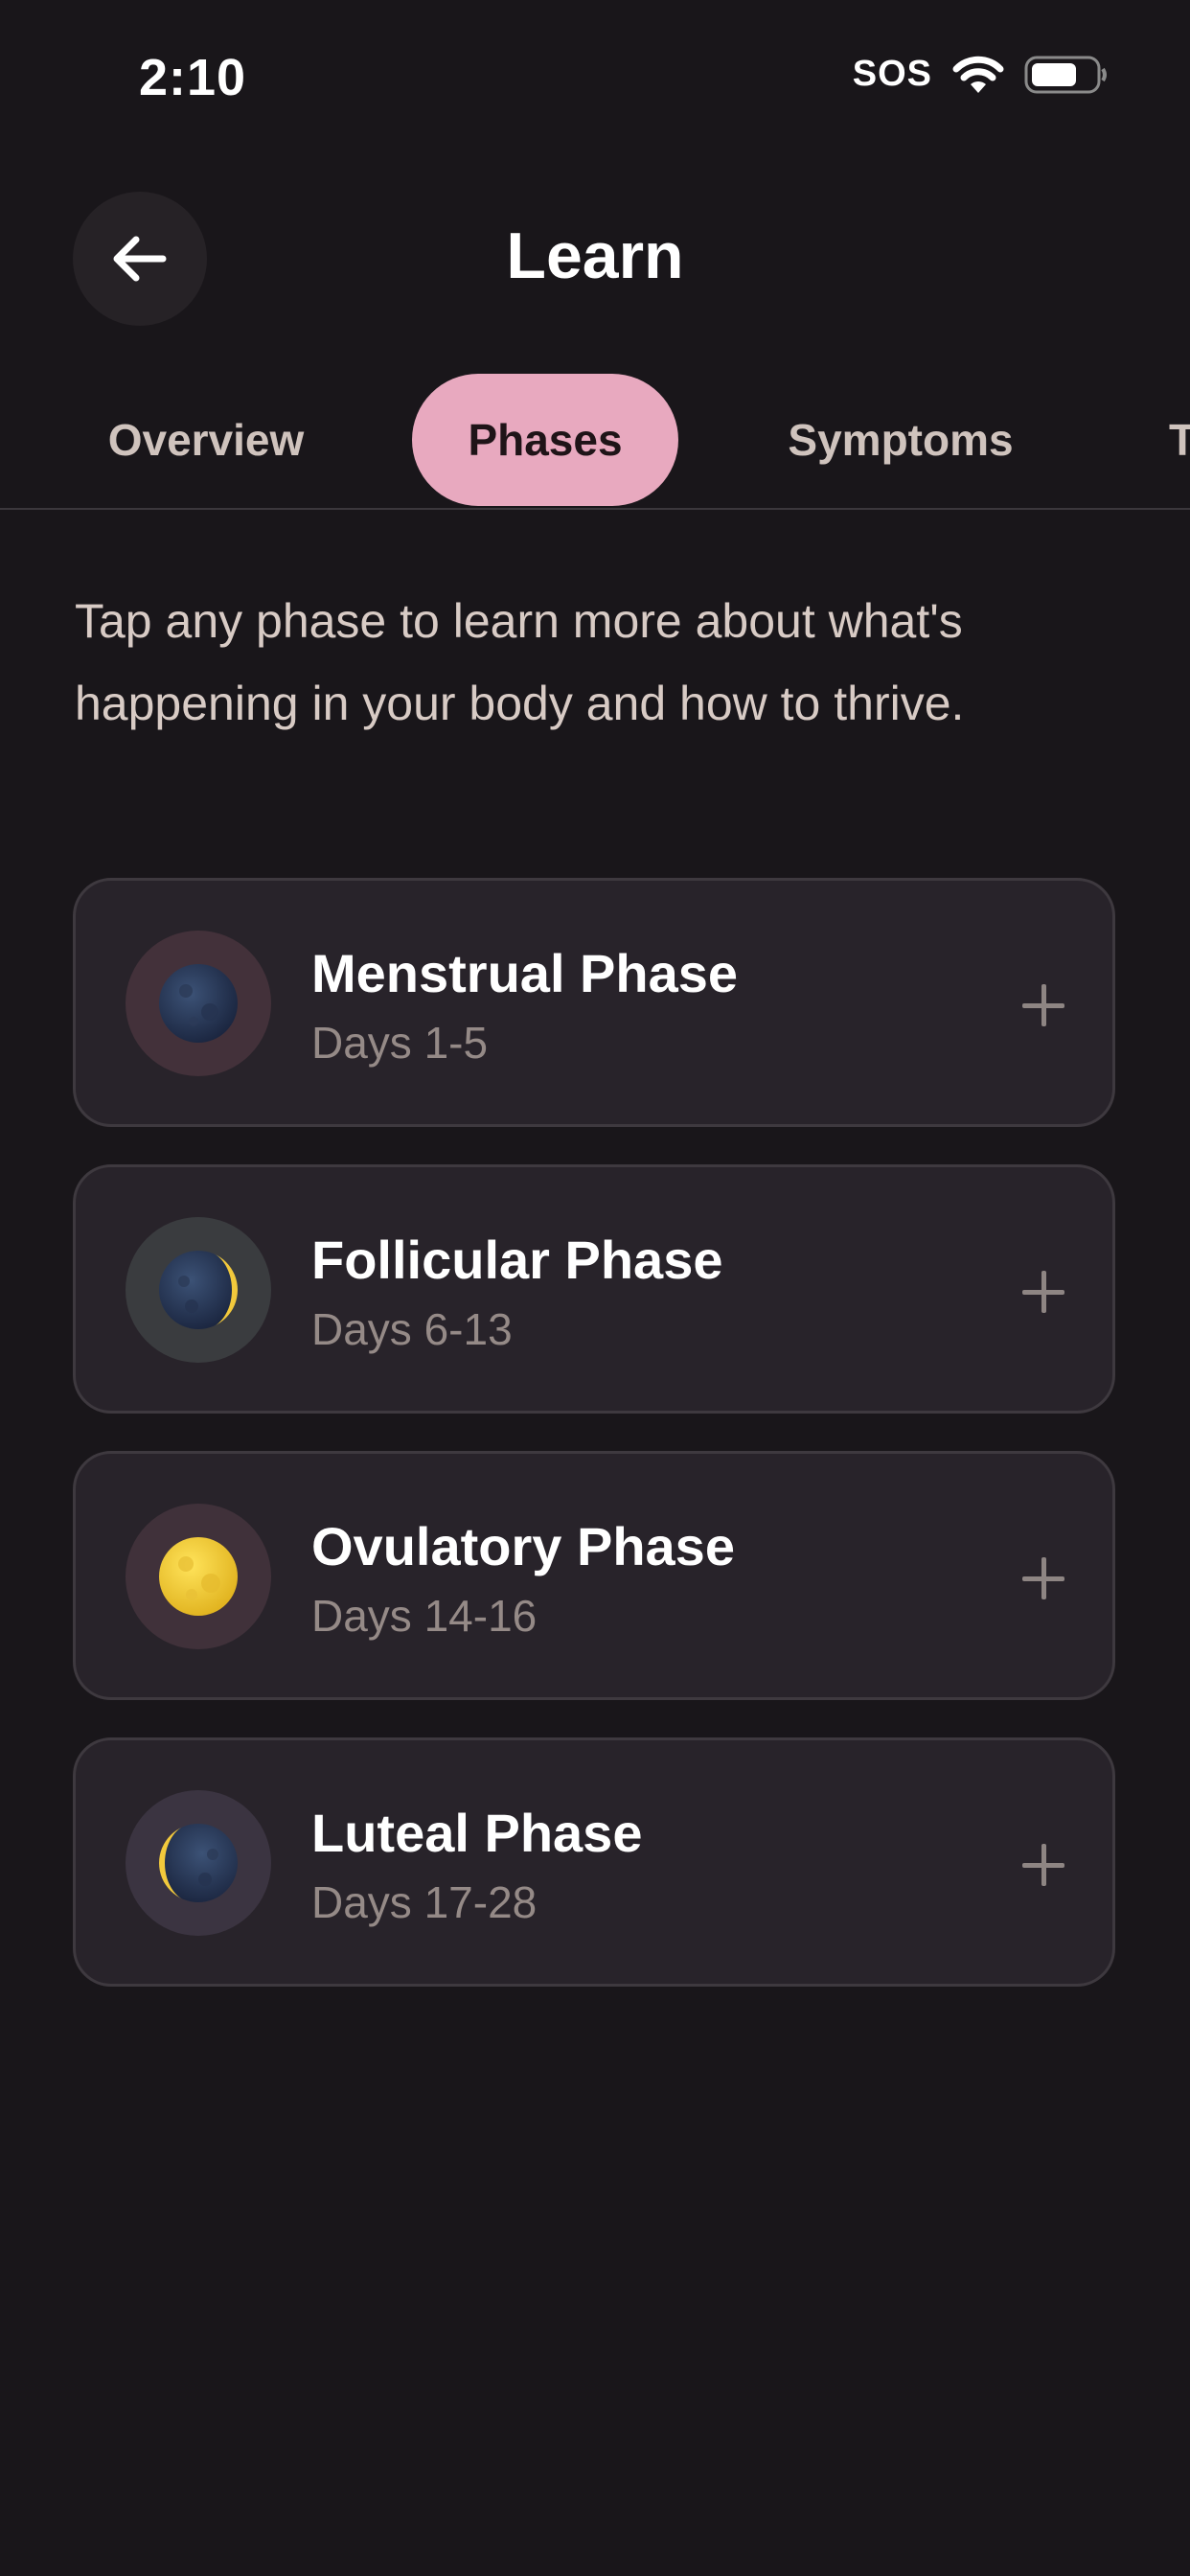 The image size is (1190, 2576). I want to click on full-moon-icon, so click(199, 1576).